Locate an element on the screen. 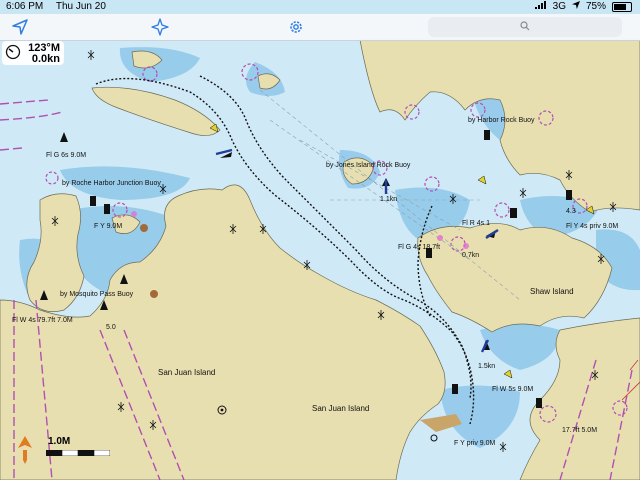 The image size is (640, 480). island-label-shaw: Shaw Island is located at coordinates (552, 291).